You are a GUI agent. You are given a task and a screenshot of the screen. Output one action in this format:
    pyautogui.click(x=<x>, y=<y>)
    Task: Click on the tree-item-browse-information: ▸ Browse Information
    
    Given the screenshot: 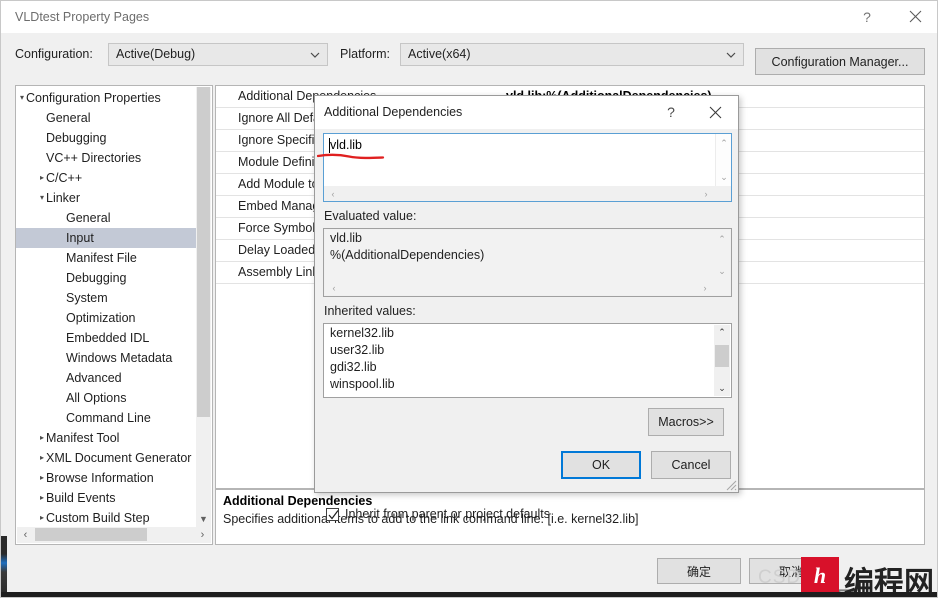 What is the action you would take?
    pyautogui.click(x=106, y=478)
    